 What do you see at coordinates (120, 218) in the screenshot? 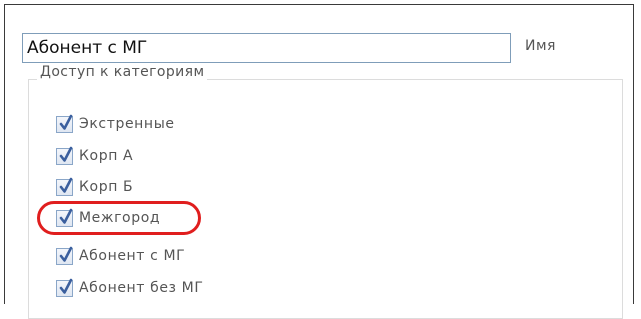
I see `category-label: Межгород` at bounding box center [120, 218].